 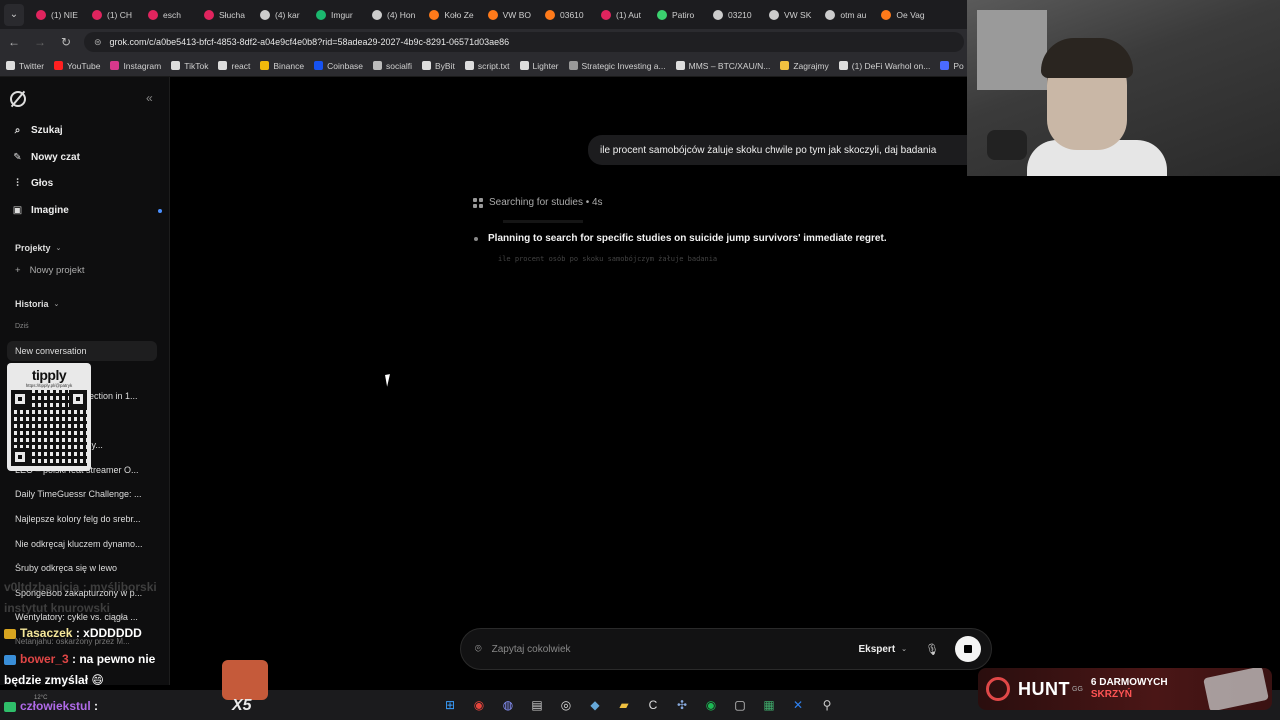 I want to click on history-item: Śruby odkręca się w lewo, so click(x=85, y=568).